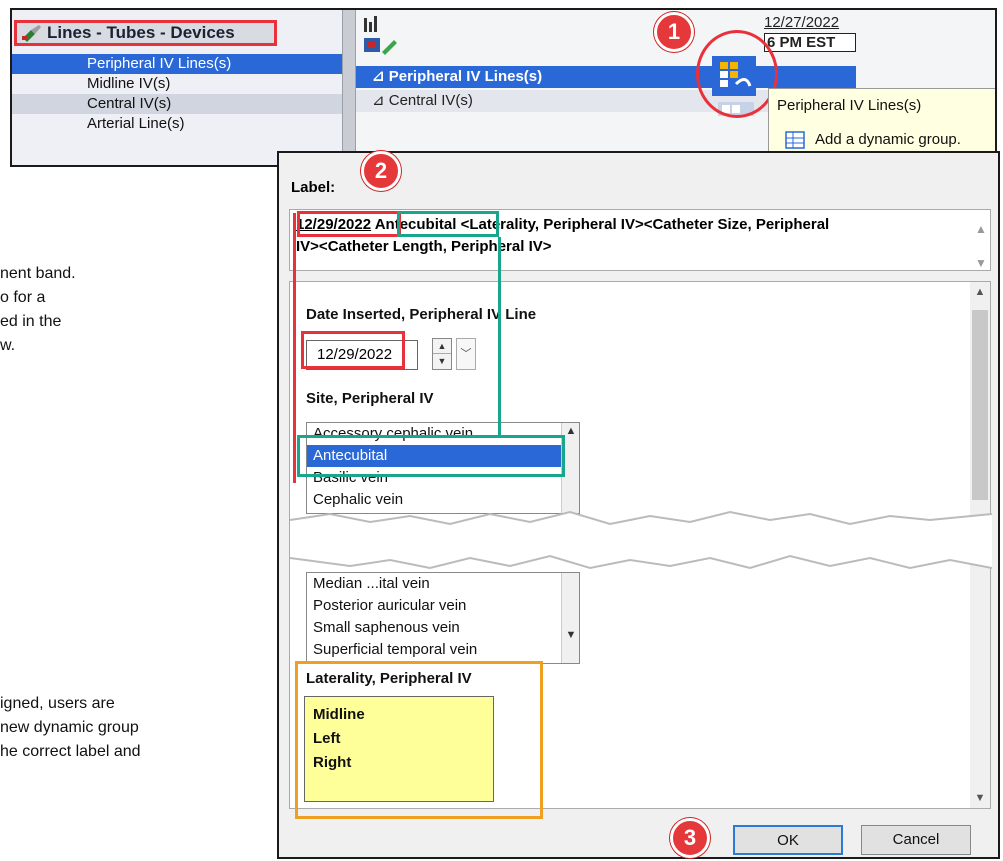  I want to click on site-list-scrollbar: ▼, so click(570, 618).